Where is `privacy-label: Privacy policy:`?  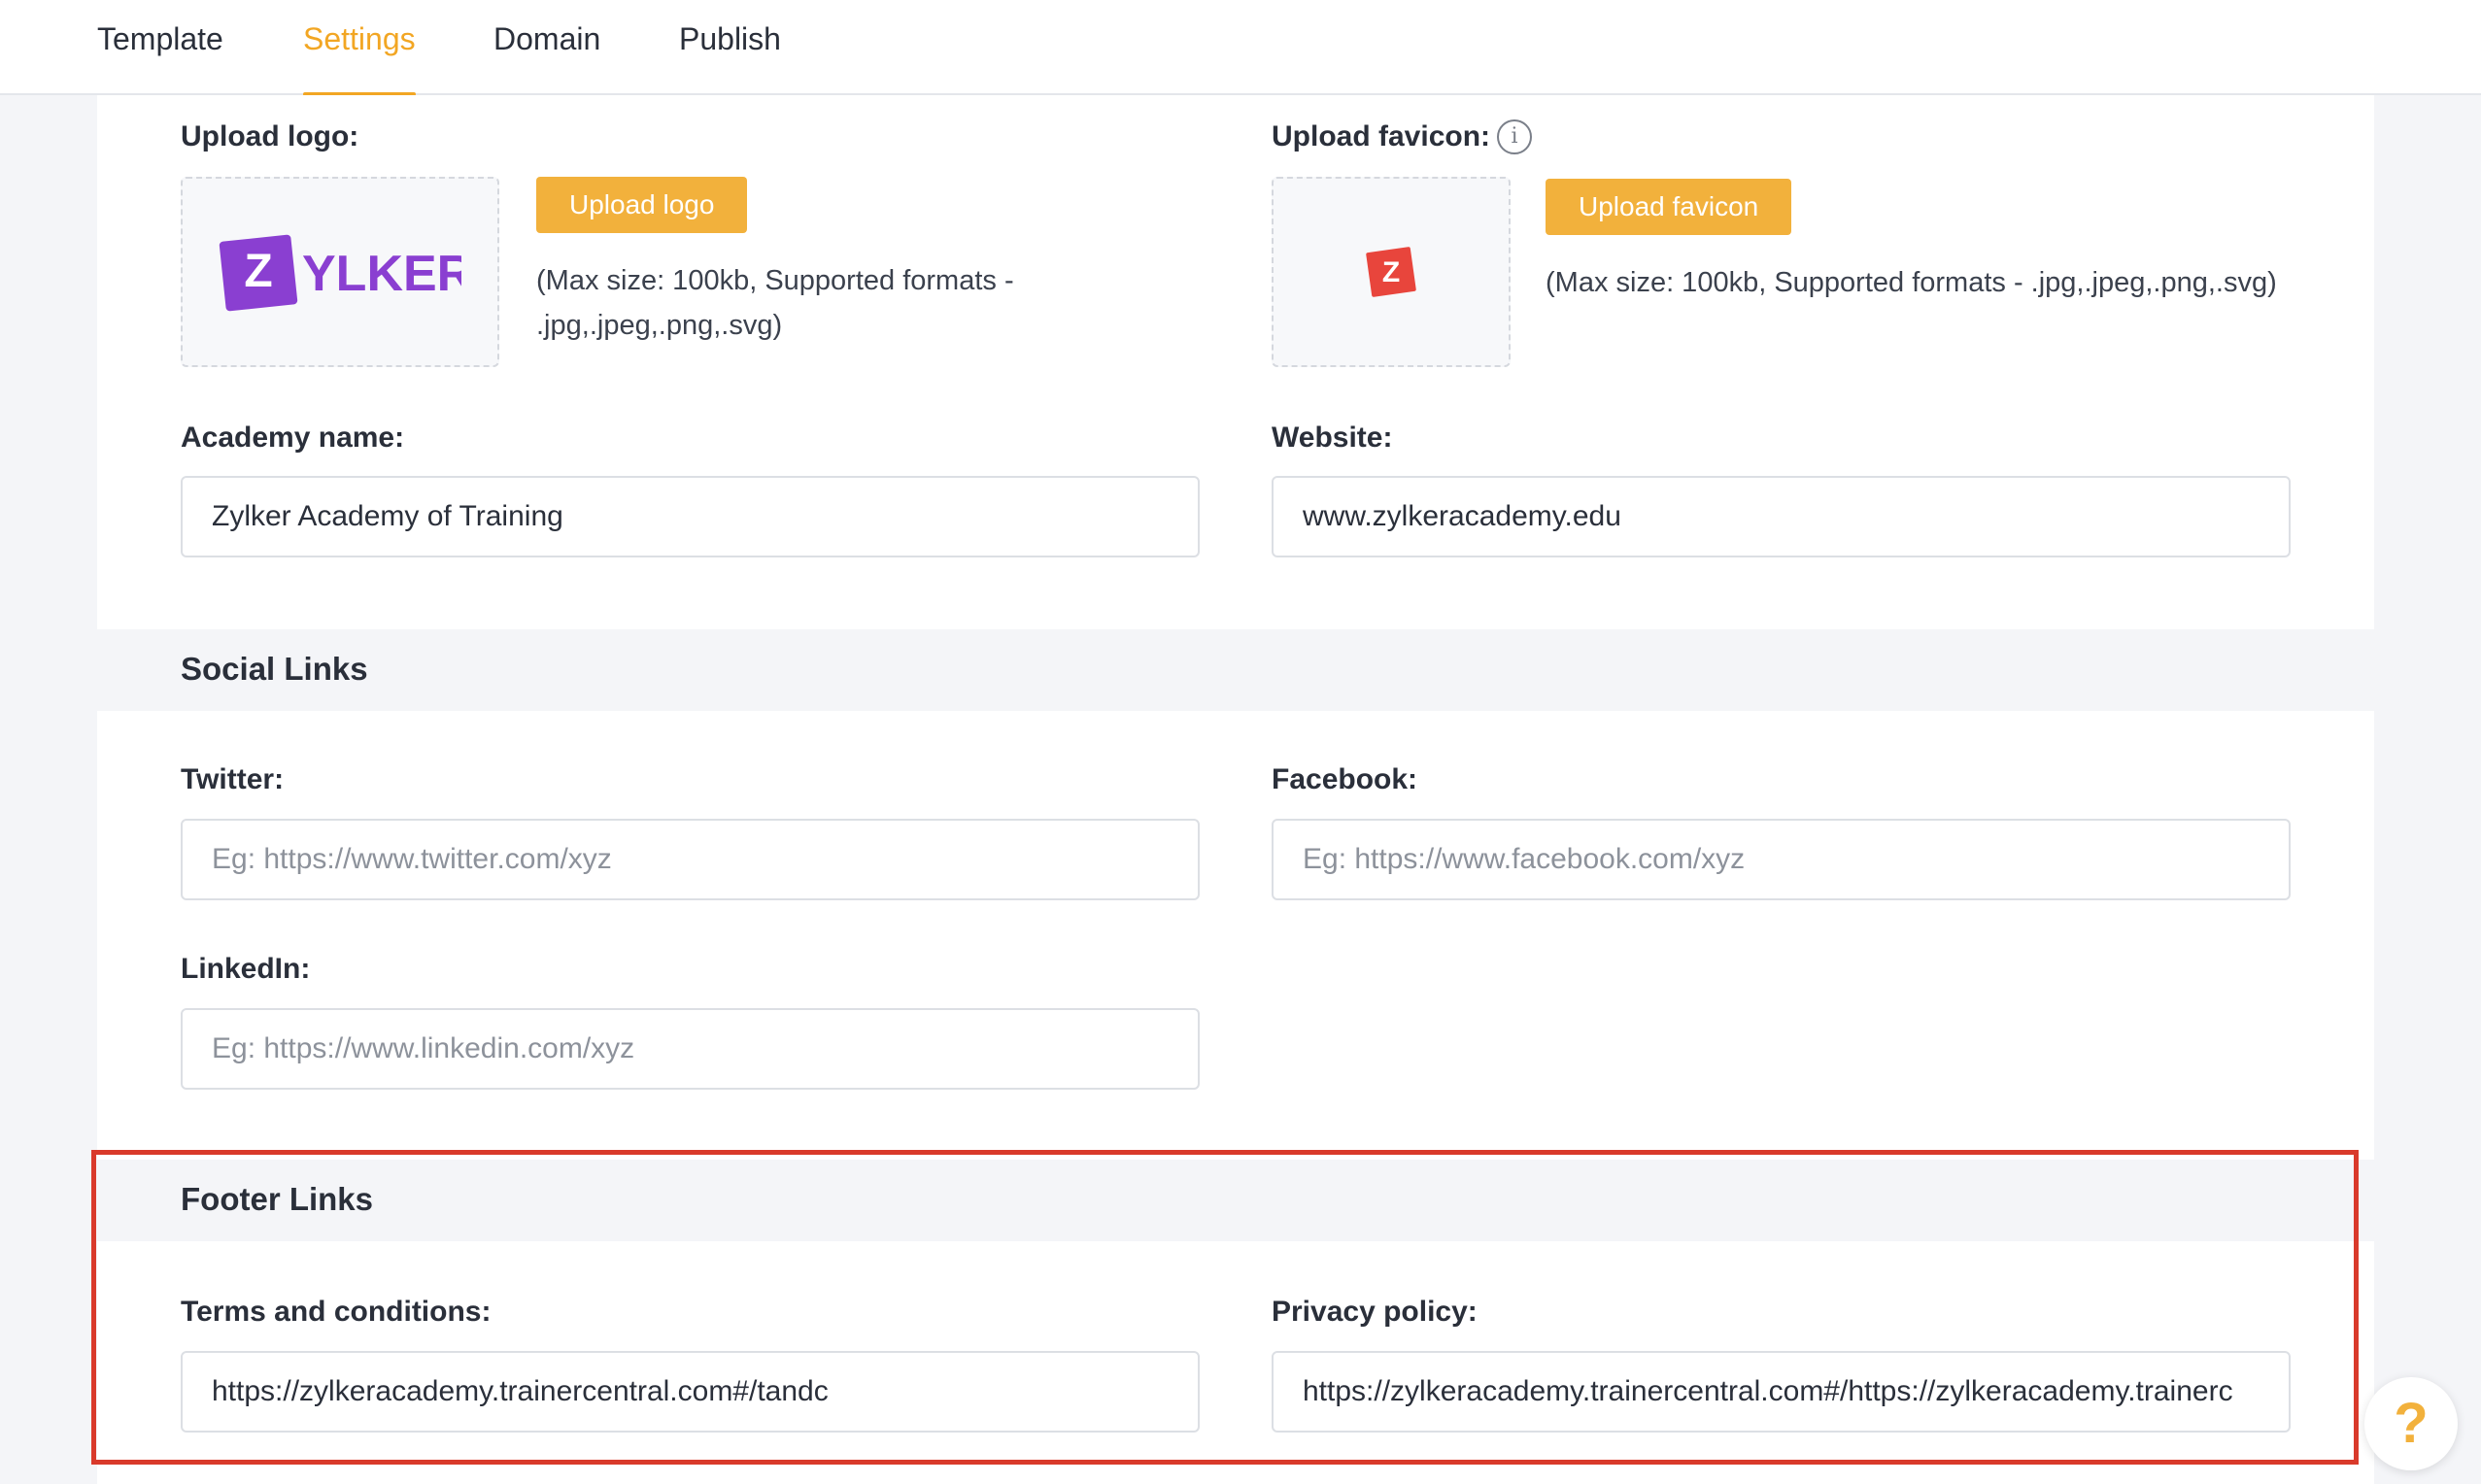 privacy-label: Privacy policy: is located at coordinates (1375, 1312).